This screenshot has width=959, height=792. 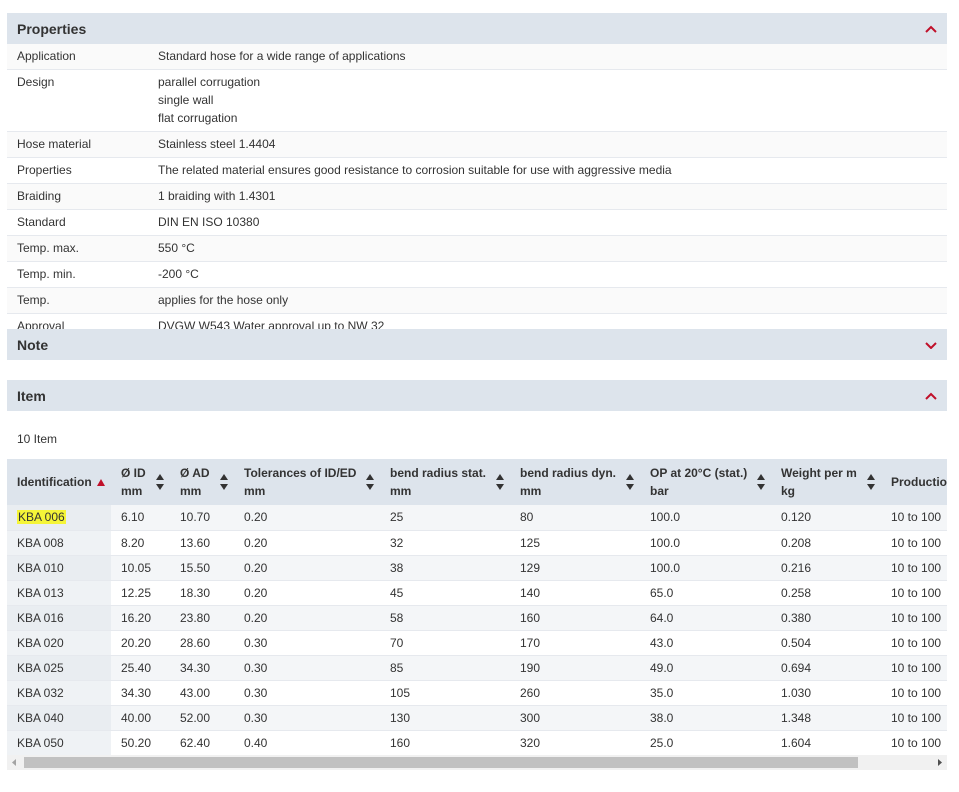 What do you see at coordinates (195, 542) in the screenshot?
I see `table-cell: 13.60` at bounding box center [195, 542].